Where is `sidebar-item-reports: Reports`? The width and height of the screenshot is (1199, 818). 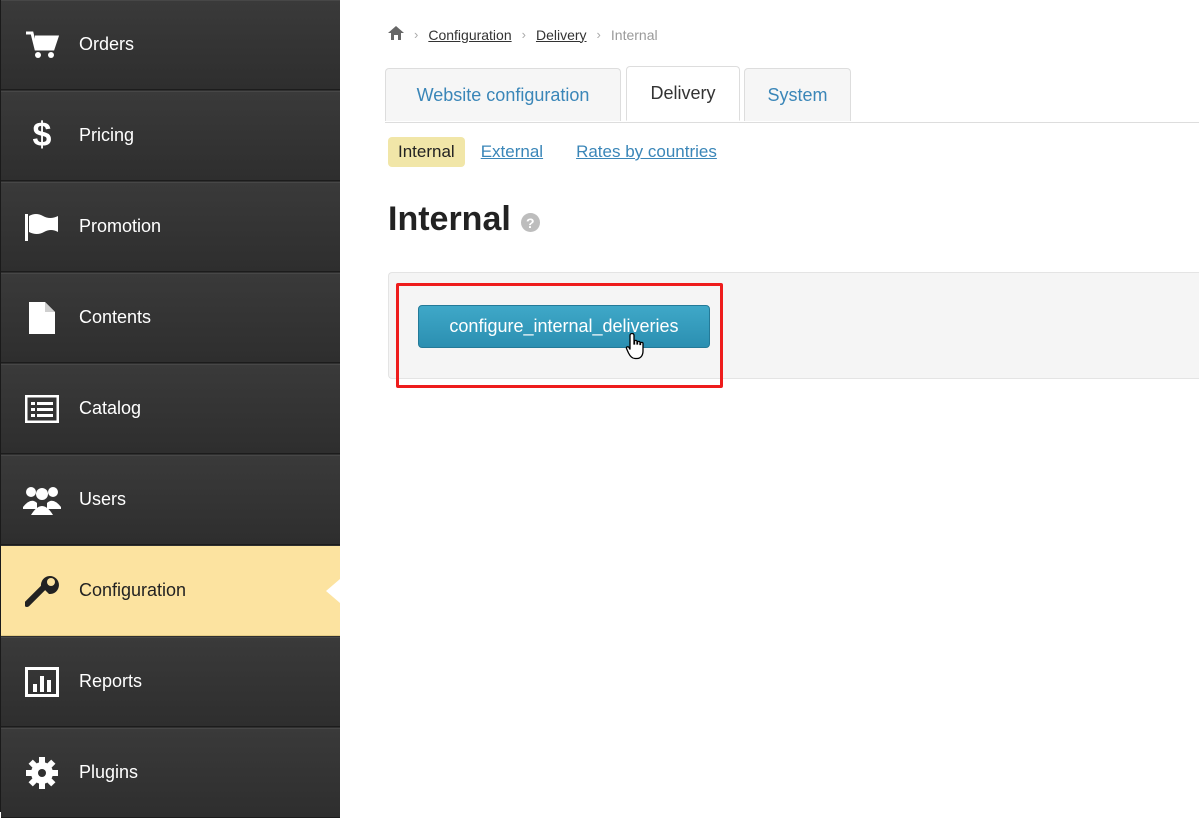
sidebar-item-reports: Reports is located at coordinates (170, 682).